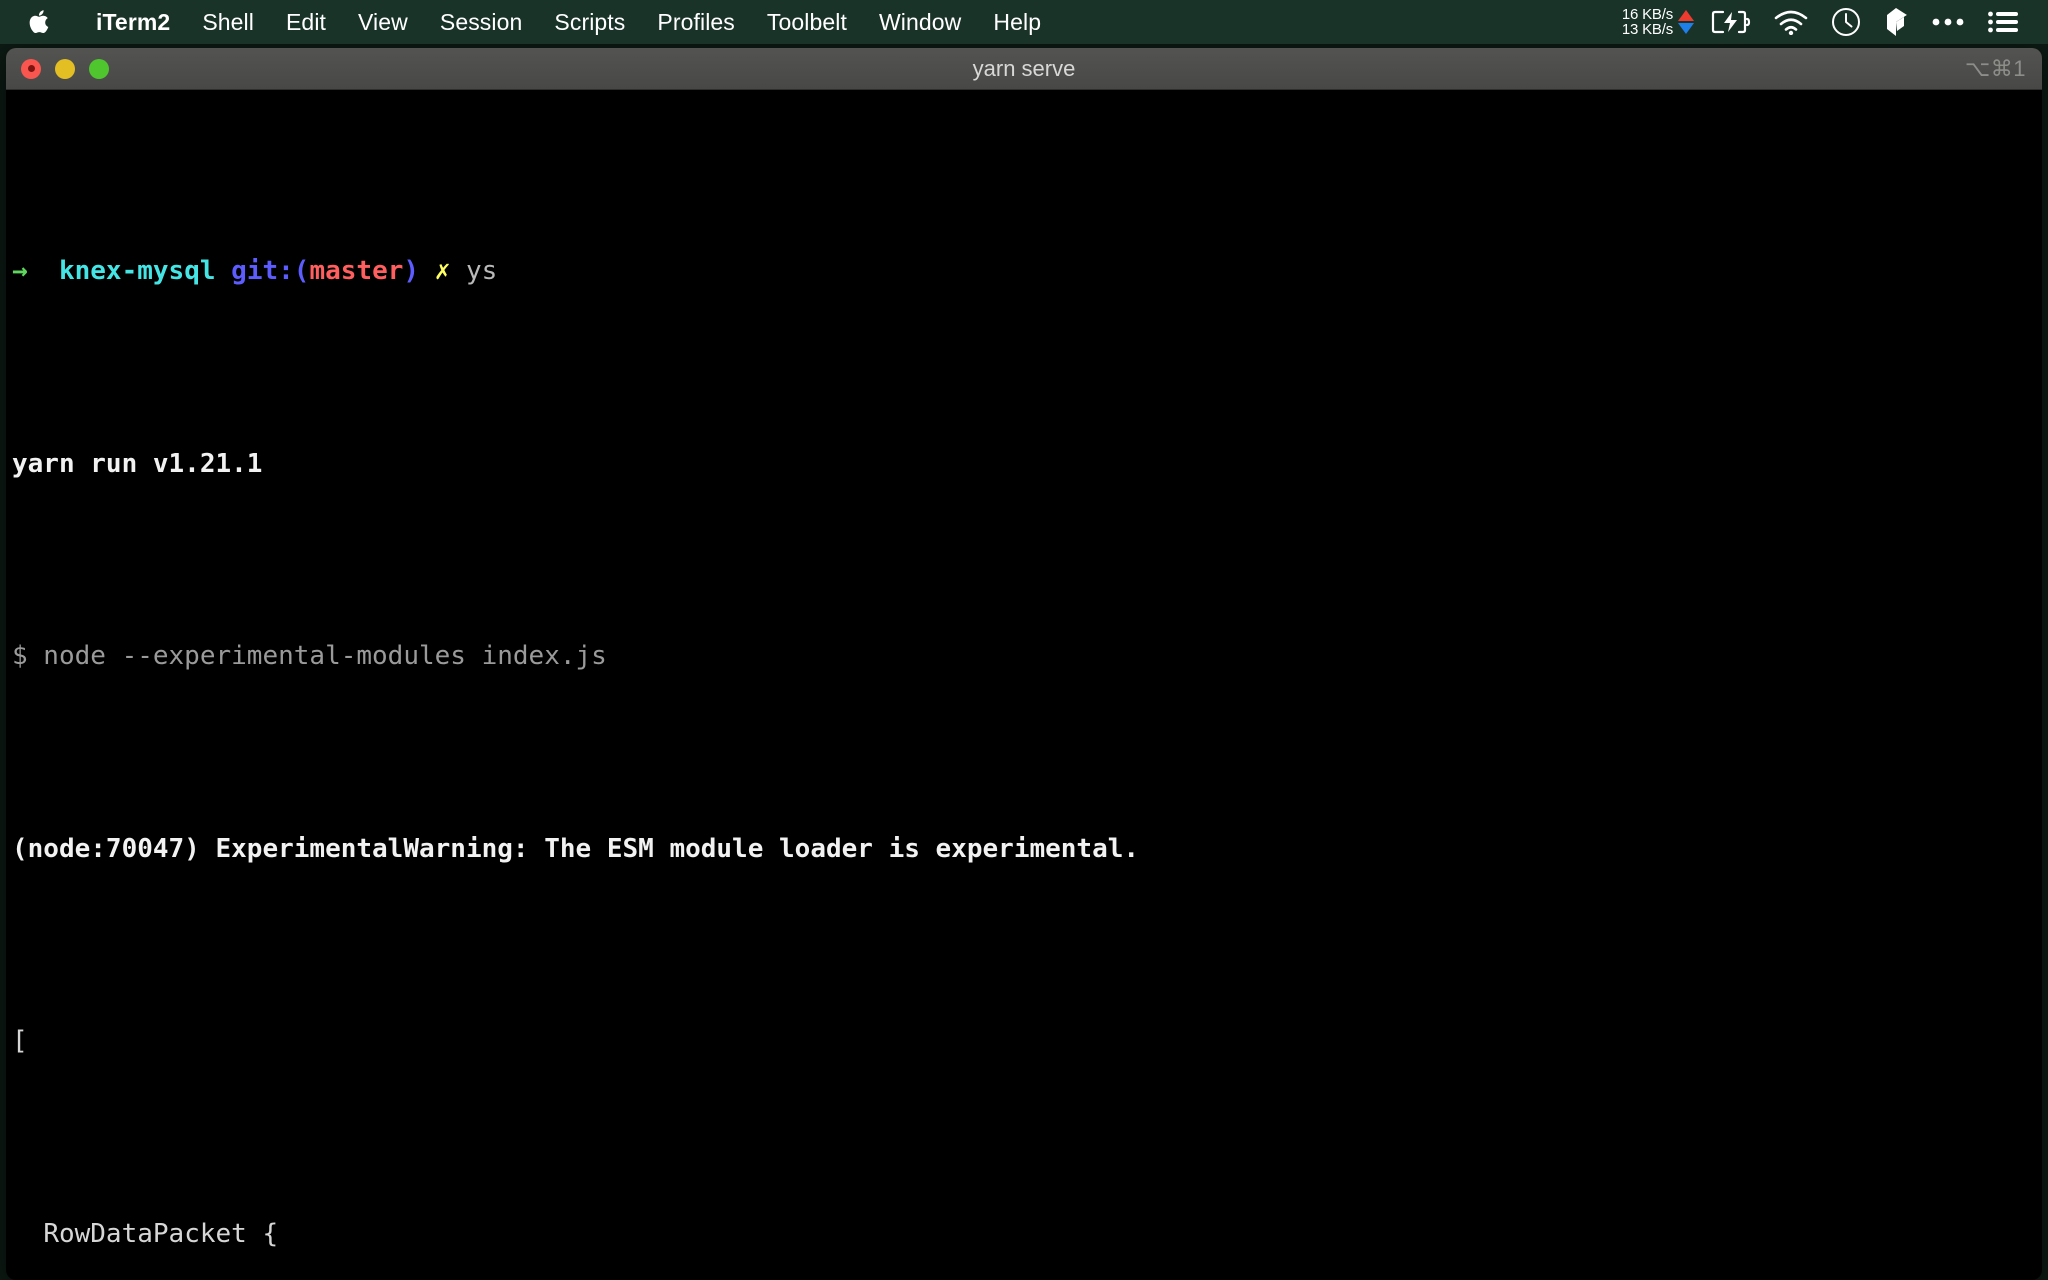 The height and width of the screenshot is (1280, 2048). Describe the element at coordinates (920, 22) in the screenshot. I see `menu-item-window: Window` at that location.